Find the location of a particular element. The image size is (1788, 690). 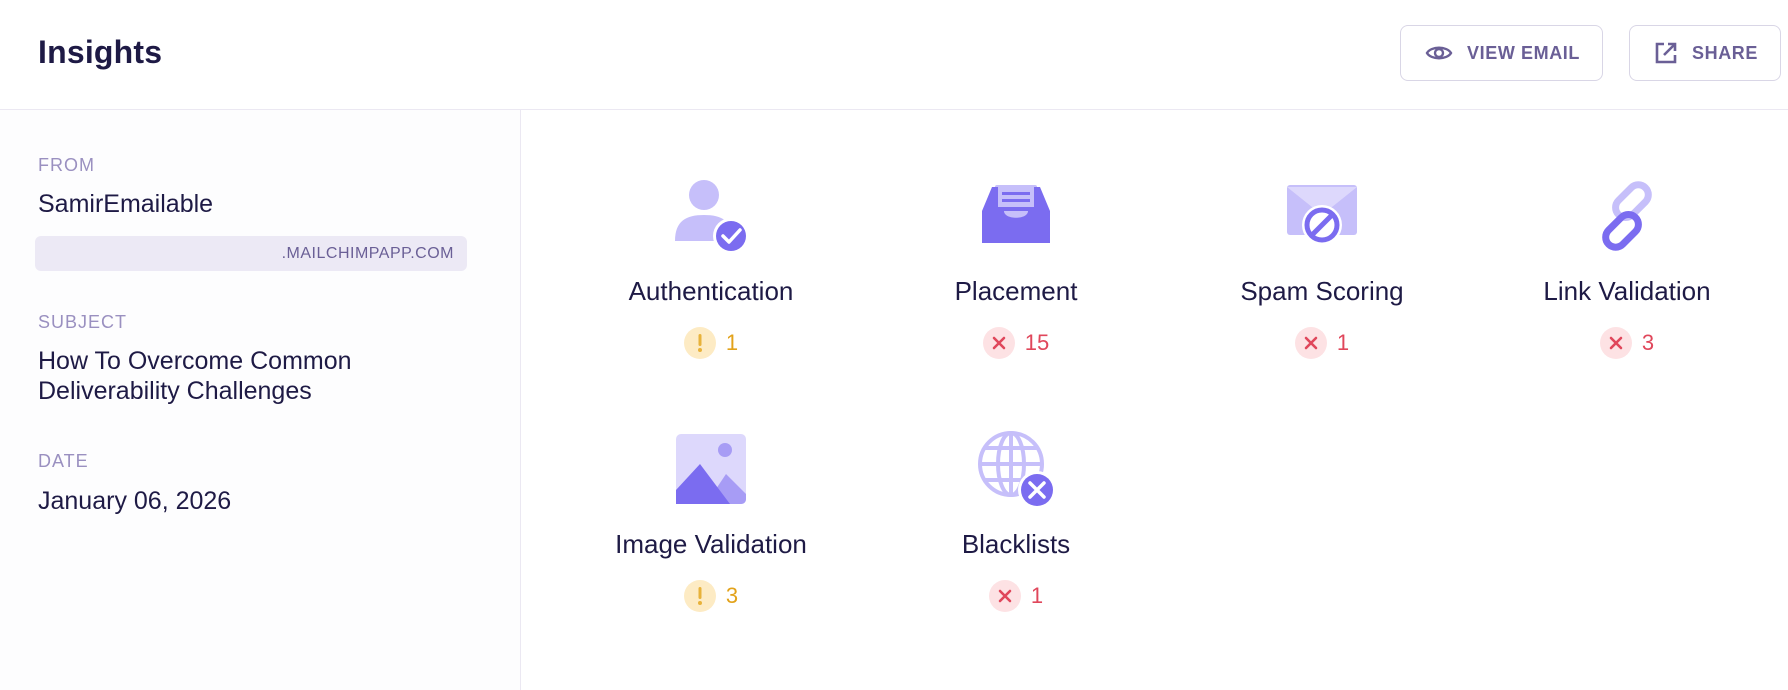

date-label: DATE is located at coordinates (63, 461).